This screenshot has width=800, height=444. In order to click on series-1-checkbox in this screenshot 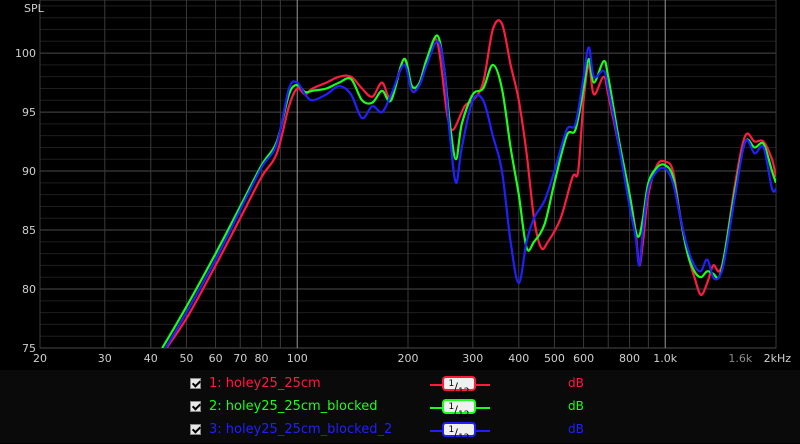, I will do `click(195, 383)`.